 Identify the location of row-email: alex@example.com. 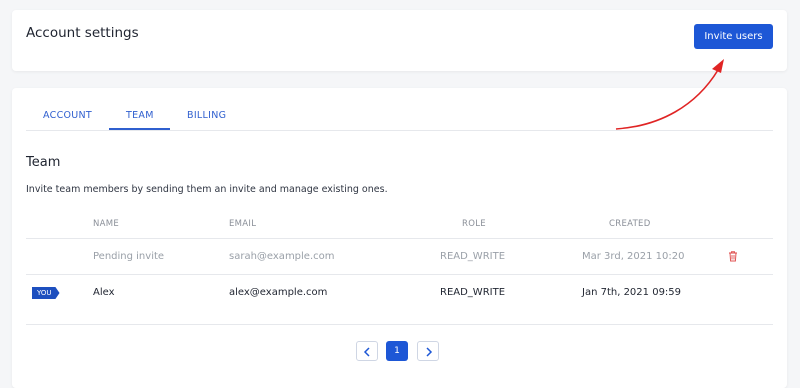
(278, 292).